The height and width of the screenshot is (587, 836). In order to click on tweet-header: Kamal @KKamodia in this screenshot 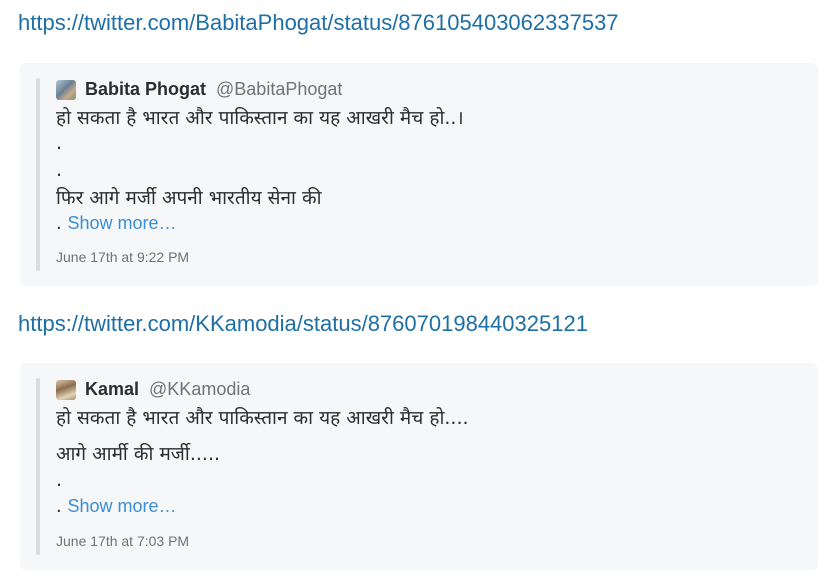, I will do `click(153, 389)`.